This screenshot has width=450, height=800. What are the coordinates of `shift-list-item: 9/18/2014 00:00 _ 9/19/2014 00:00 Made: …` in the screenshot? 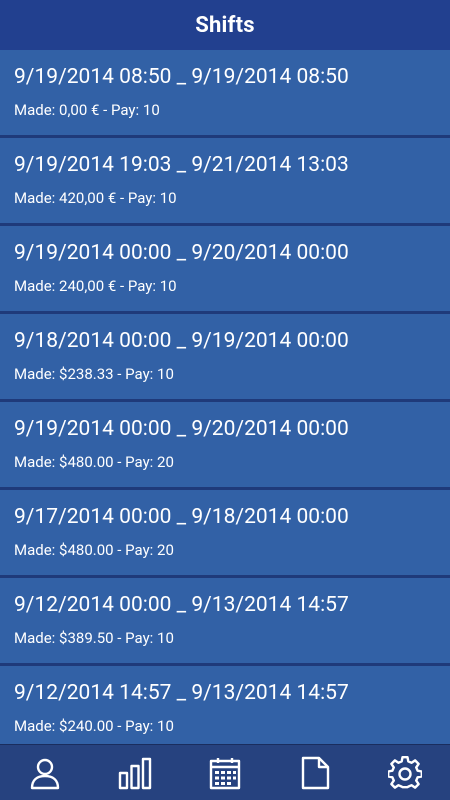 It's located at (225, 356).